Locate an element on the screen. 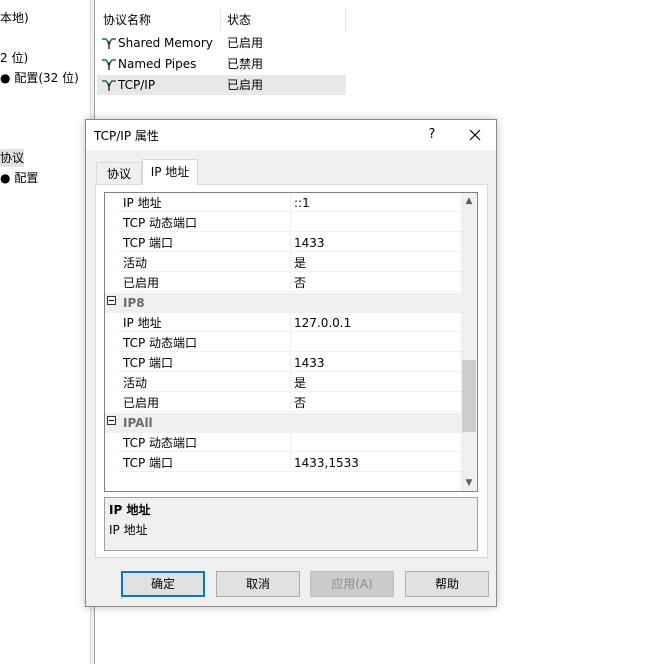  scroll-thumb is located at coordinates (469, 396).